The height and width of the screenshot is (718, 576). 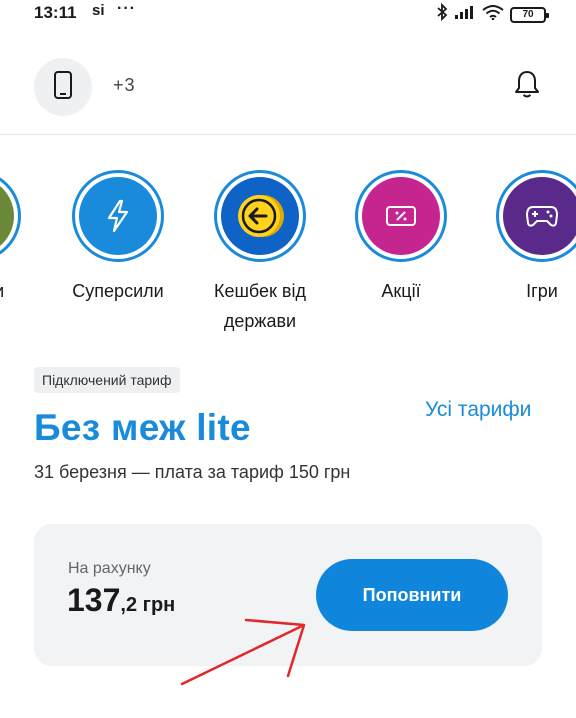 I want to click on battery-icon: 70, so click(x=529, y=14).